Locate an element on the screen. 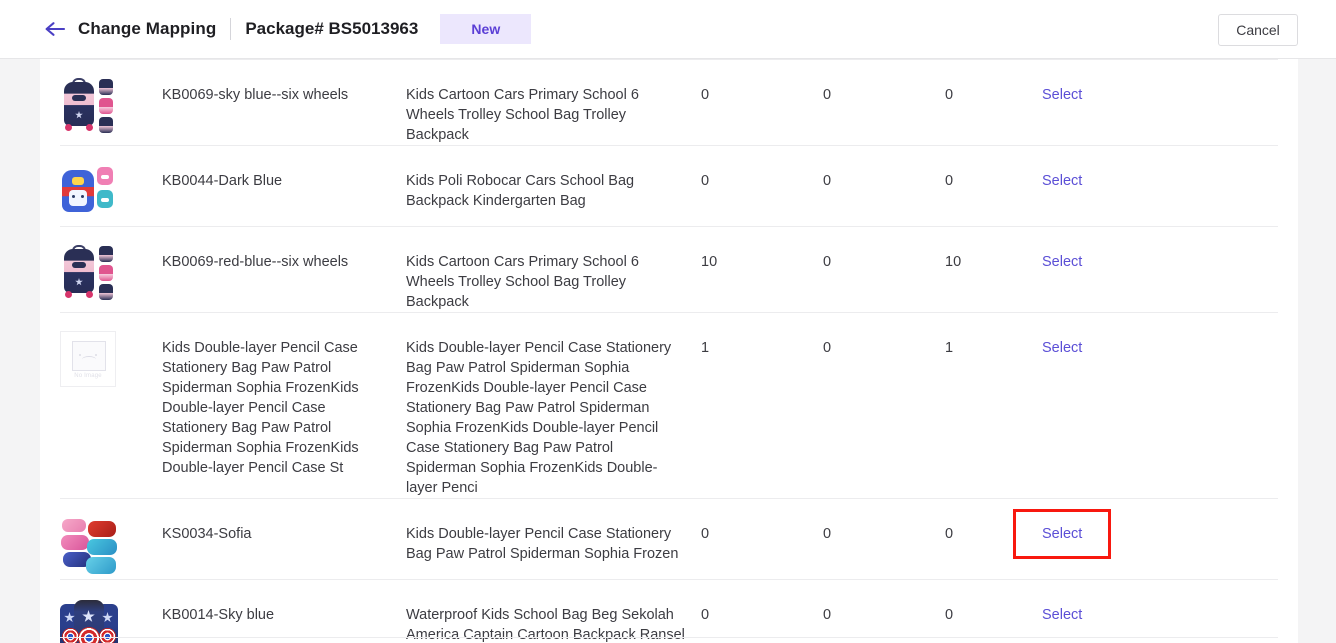  back-button is located at coordinates (55, 29).